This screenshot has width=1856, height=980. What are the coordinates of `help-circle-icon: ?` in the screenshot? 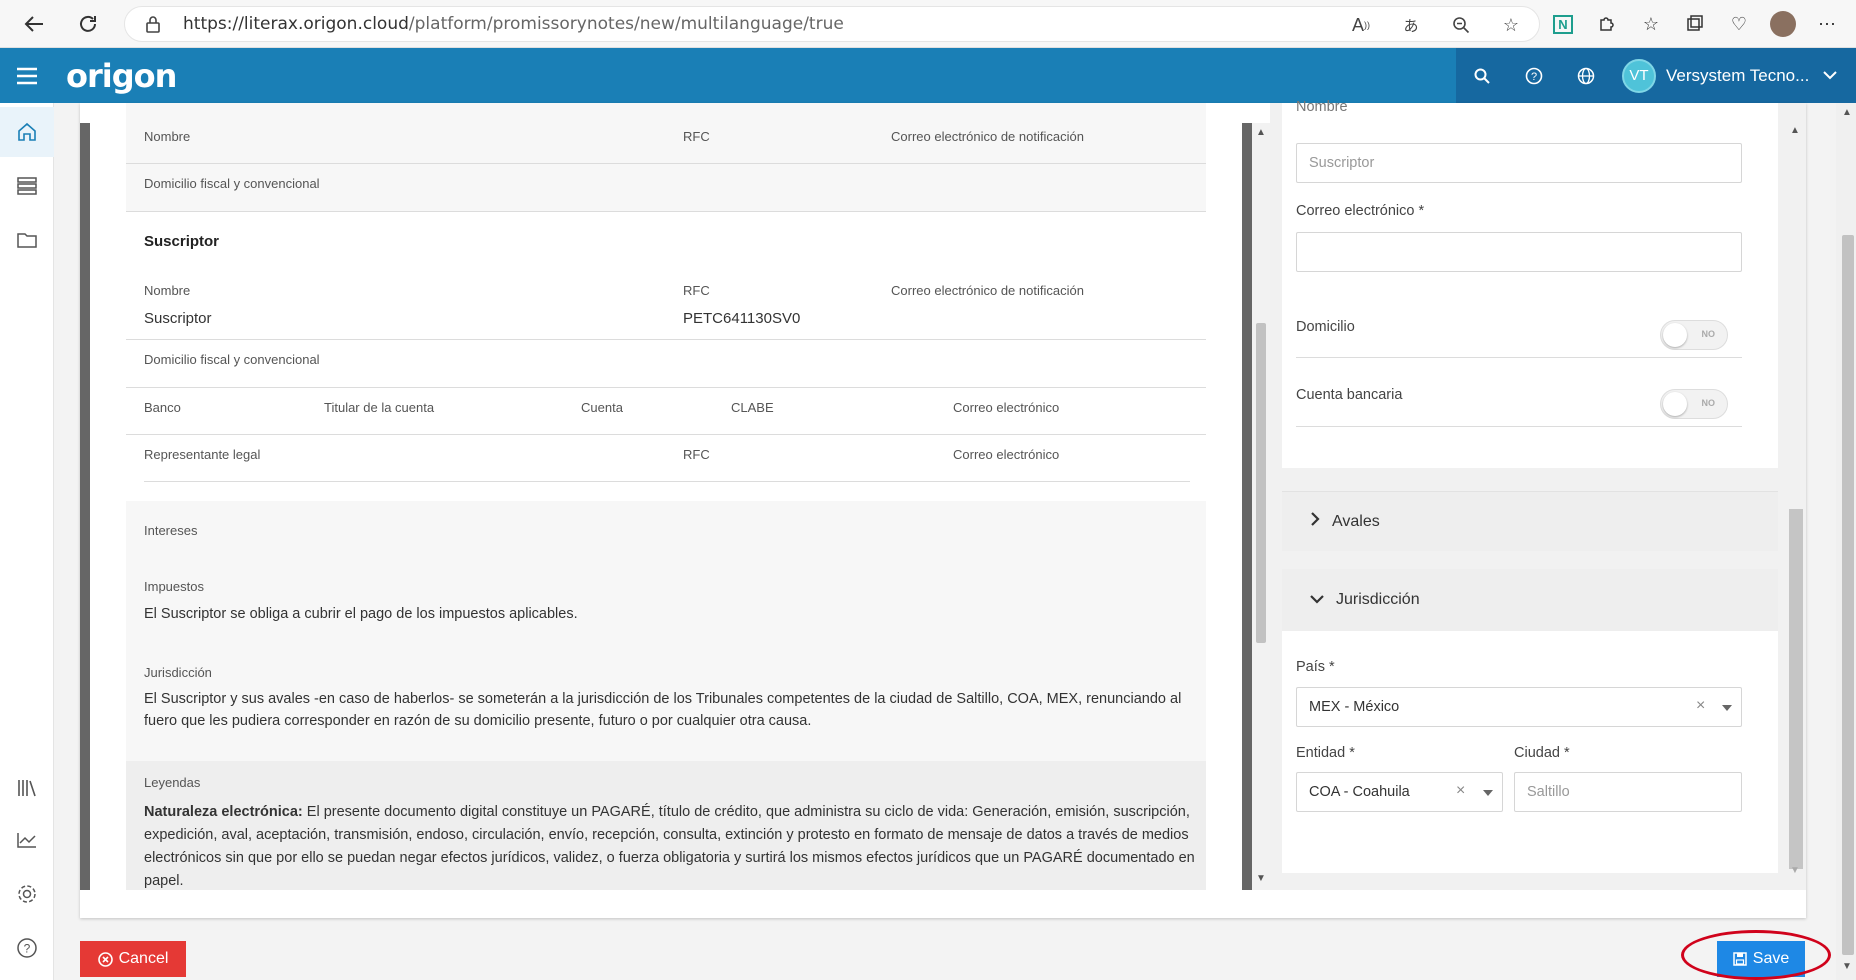 It's located at (27, 948).